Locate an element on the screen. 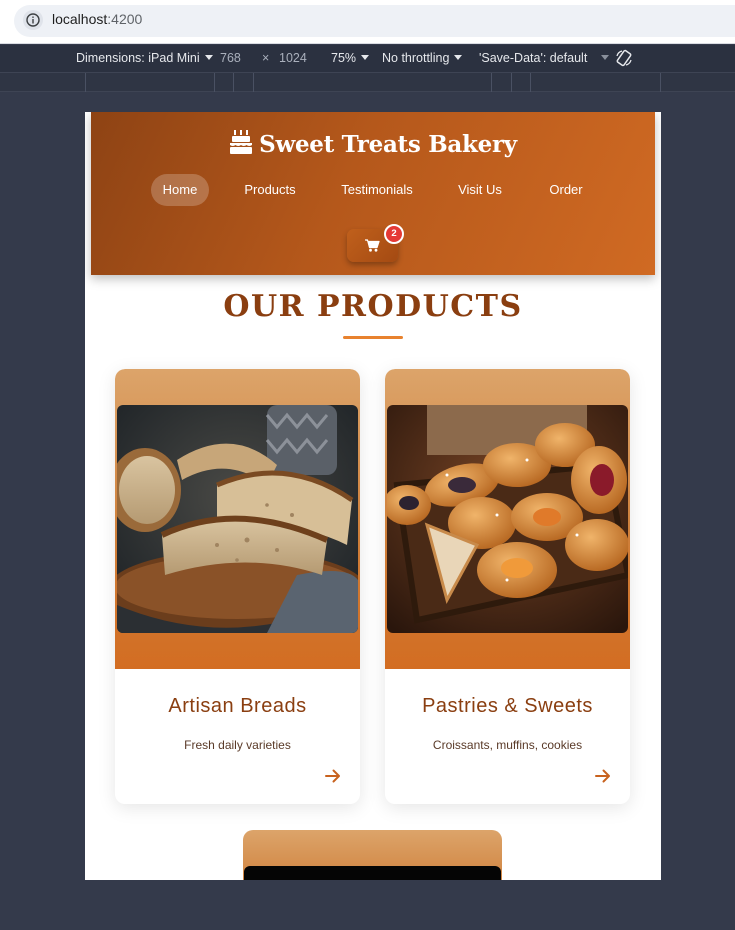 This screenshot has height=930, width=735. birthday-cake-icon is located at coordinates (241, 142).